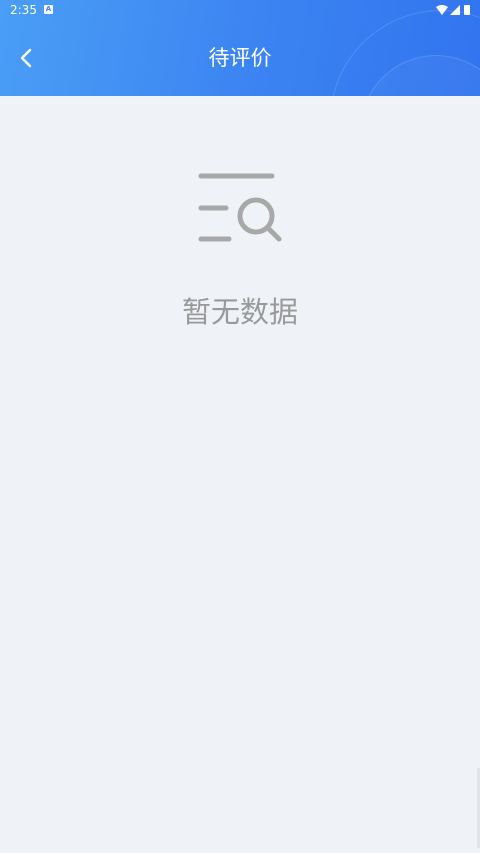  Describe the element at coordinates (467, 10) in the screenshot. I see `battery-icon` at that location.